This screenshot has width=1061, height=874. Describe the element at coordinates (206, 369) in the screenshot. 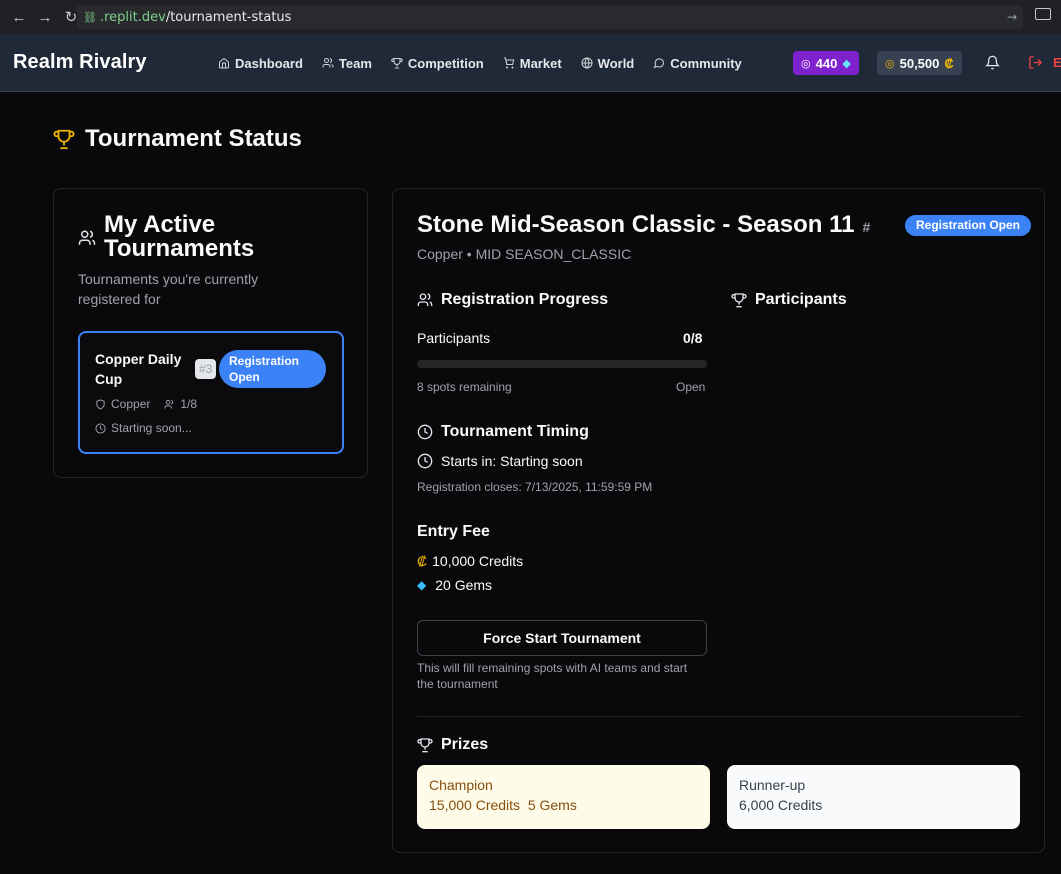

I see `tournament-number: #3` at that location.